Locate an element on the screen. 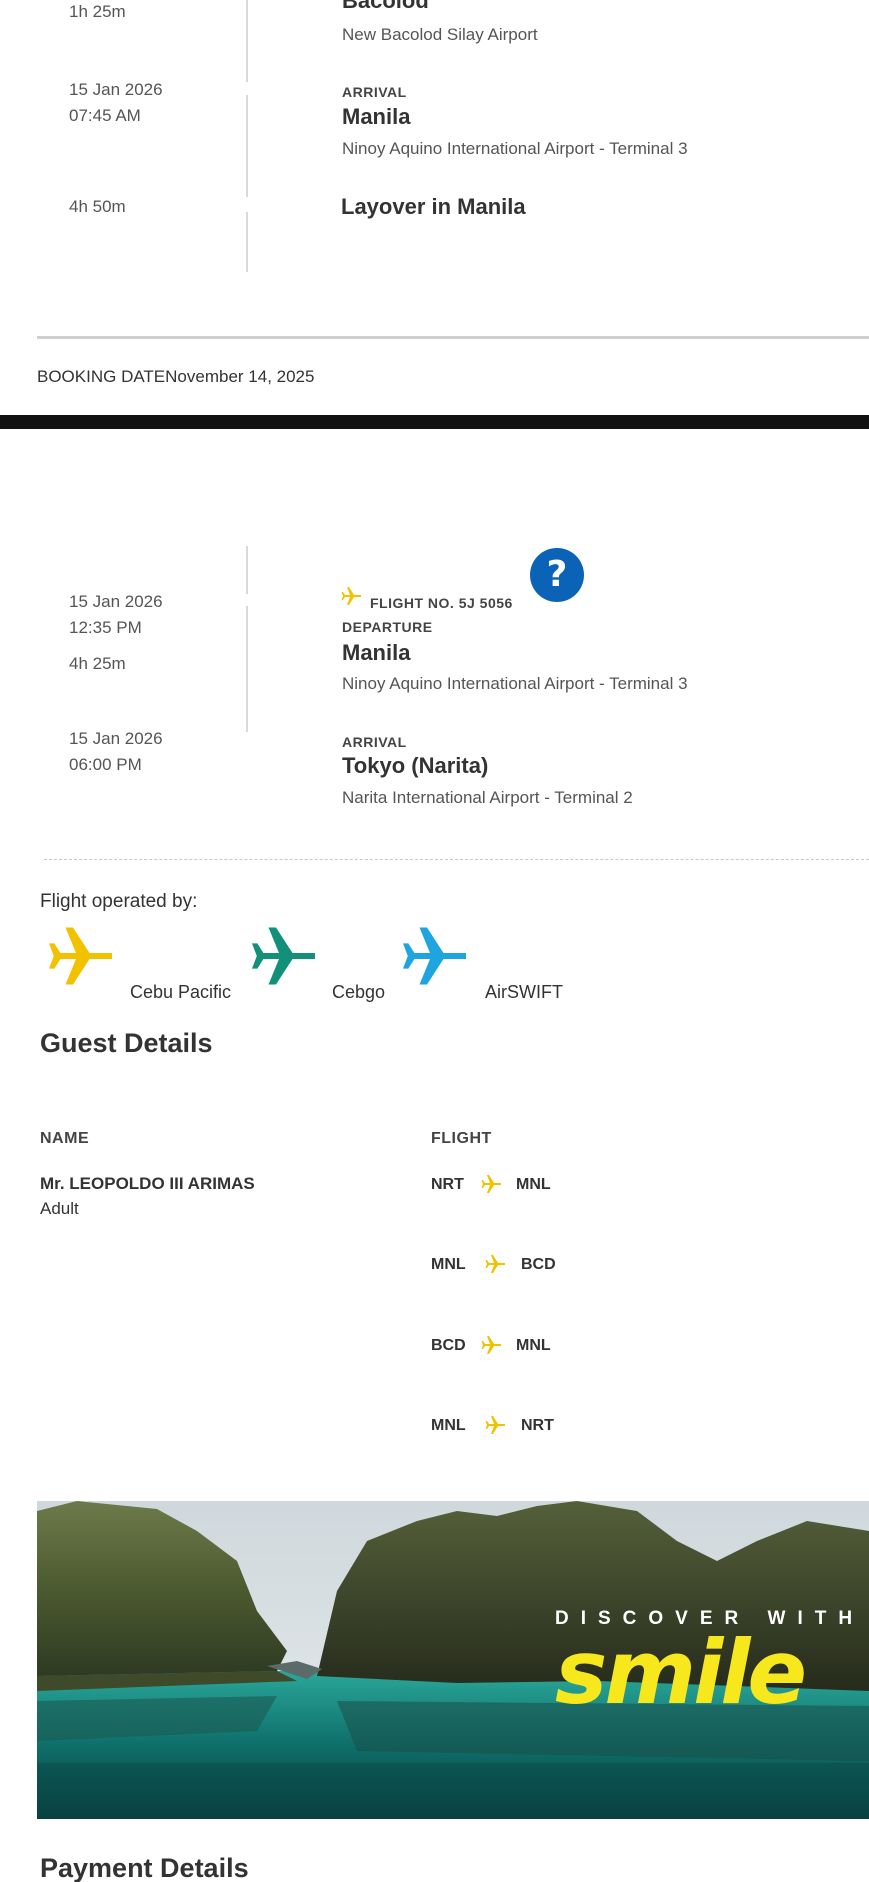  segment1-departure-city: Bacolod is located at coordinates (385, 6).